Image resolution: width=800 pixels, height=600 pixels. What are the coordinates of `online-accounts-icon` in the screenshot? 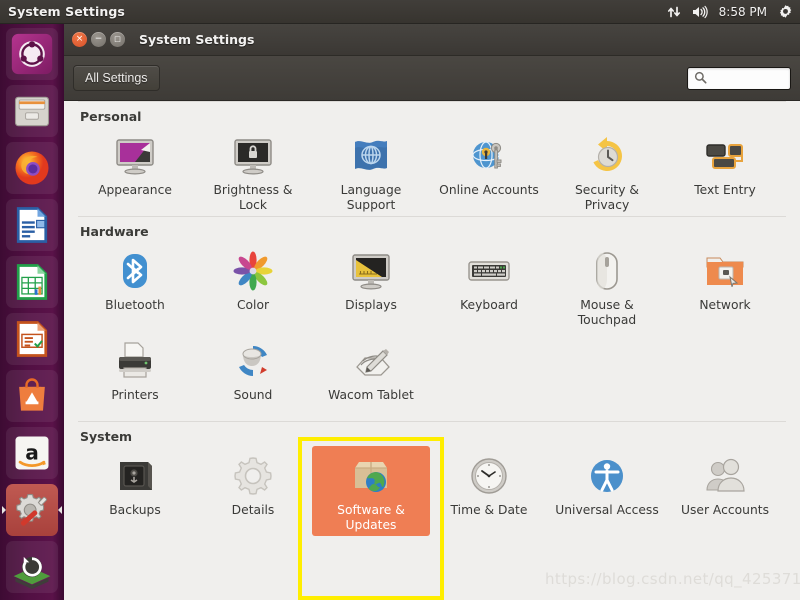 It's located at (489, 156).